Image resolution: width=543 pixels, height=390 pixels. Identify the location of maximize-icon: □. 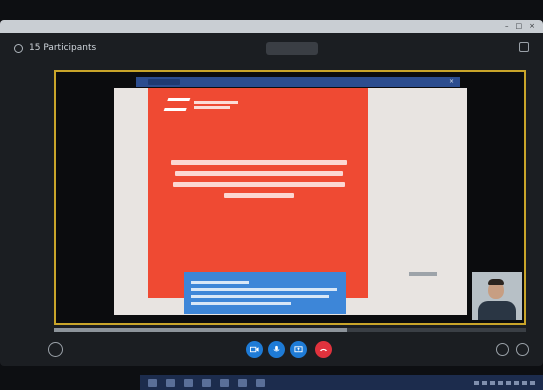
(519, 26).